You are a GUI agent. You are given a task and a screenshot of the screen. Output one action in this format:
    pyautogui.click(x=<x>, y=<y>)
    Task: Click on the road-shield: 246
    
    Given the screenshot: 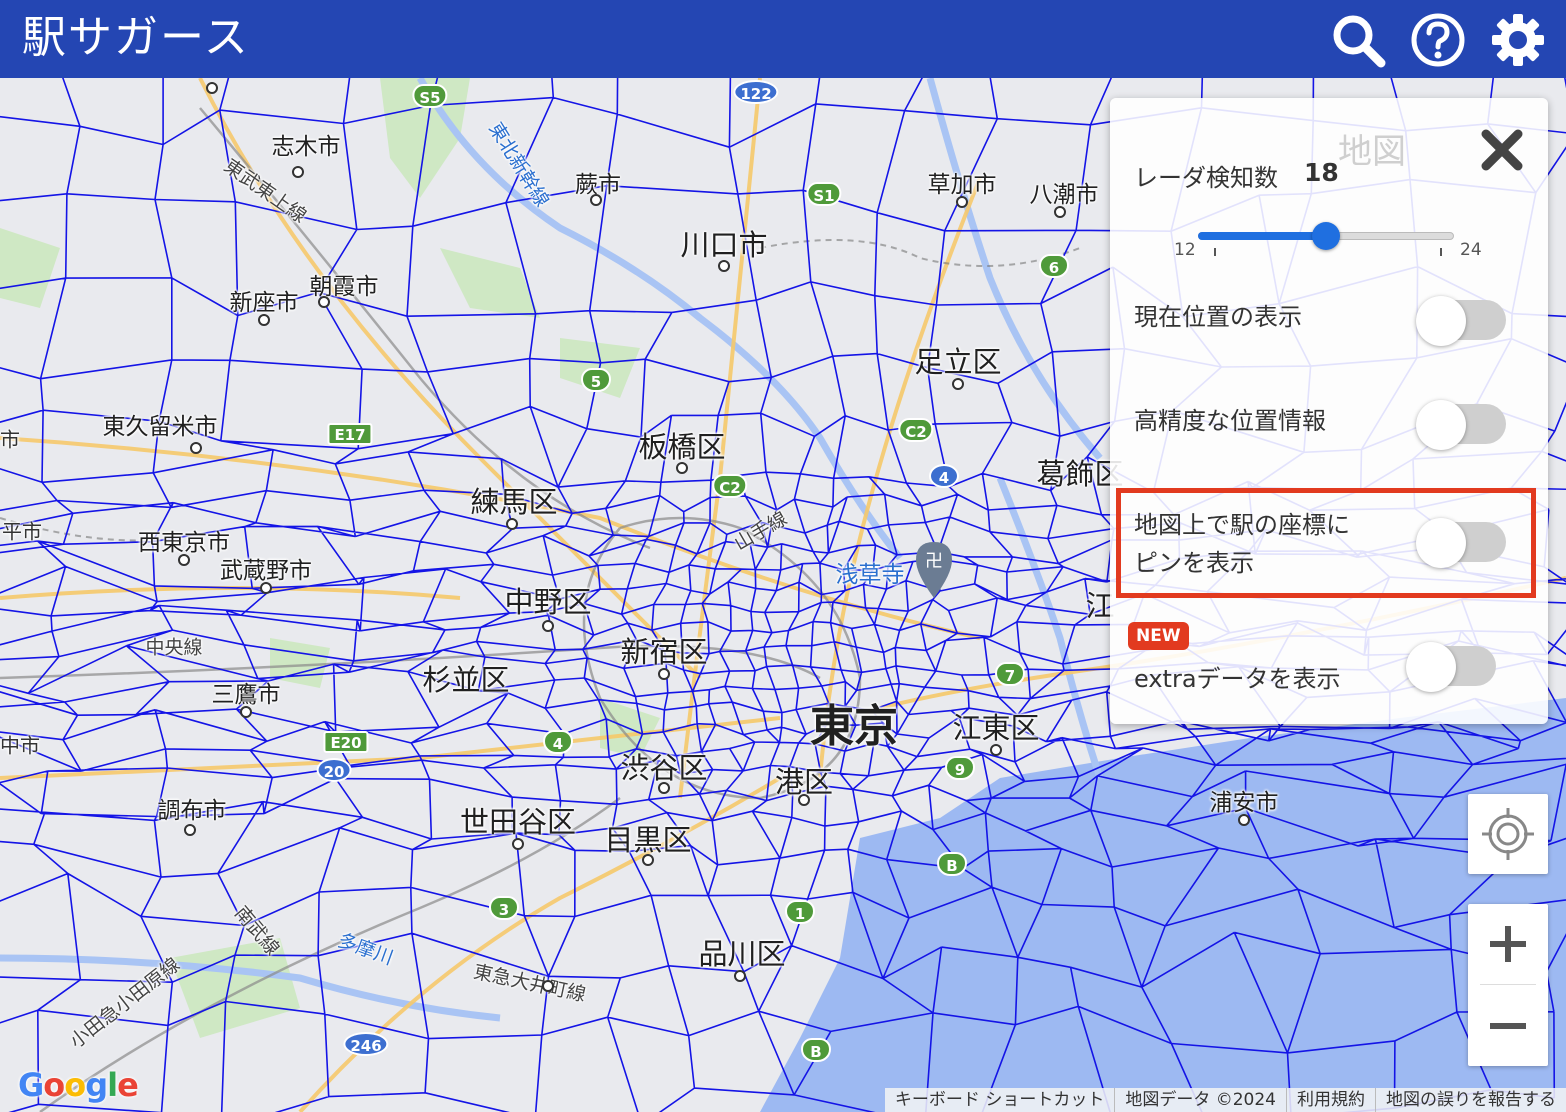 What is the action you would take?
    pyautogui.click(x=366, y=1044)
    